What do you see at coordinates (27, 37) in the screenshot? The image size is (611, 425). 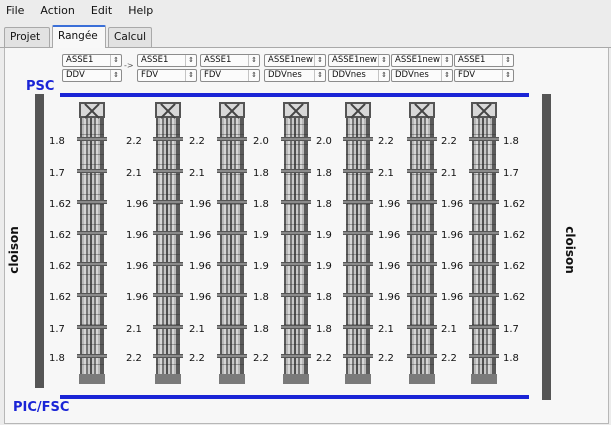 I see `tab-projet: Projet` at bounding box center [27, 37].